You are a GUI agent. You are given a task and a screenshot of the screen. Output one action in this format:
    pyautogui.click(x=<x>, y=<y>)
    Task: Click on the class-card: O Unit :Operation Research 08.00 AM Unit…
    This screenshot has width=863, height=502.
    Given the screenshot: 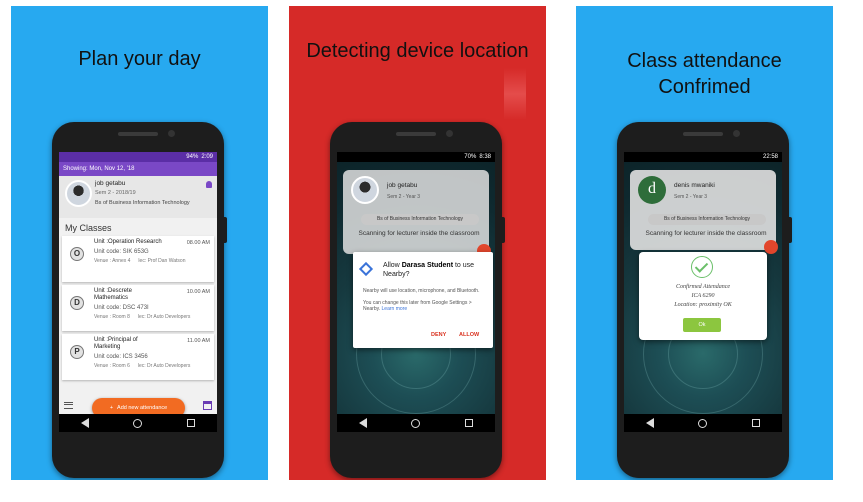 What is the action you would take?
    pyautogui.click(x=138, y=259)
    